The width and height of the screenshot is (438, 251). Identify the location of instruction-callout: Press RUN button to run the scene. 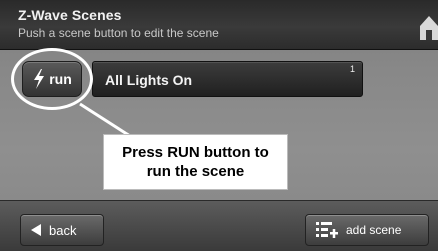
(195, 162).